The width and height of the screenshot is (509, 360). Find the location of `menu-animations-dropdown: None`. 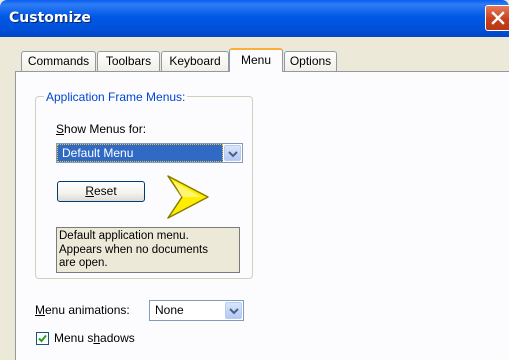

menu-animations-dropdown: None is located at coordinates (196, 310).